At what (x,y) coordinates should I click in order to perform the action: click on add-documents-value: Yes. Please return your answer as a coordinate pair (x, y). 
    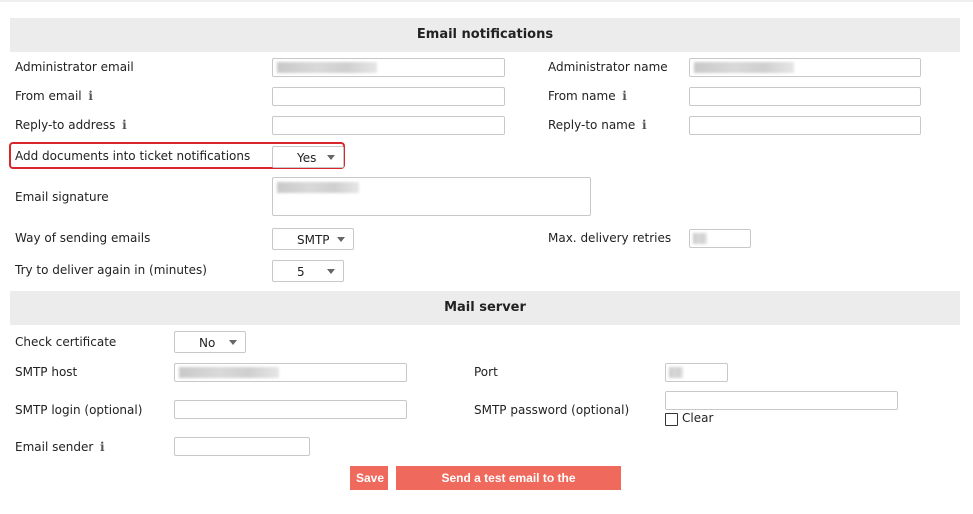
    Looking at the image, I should click on (307, 158).